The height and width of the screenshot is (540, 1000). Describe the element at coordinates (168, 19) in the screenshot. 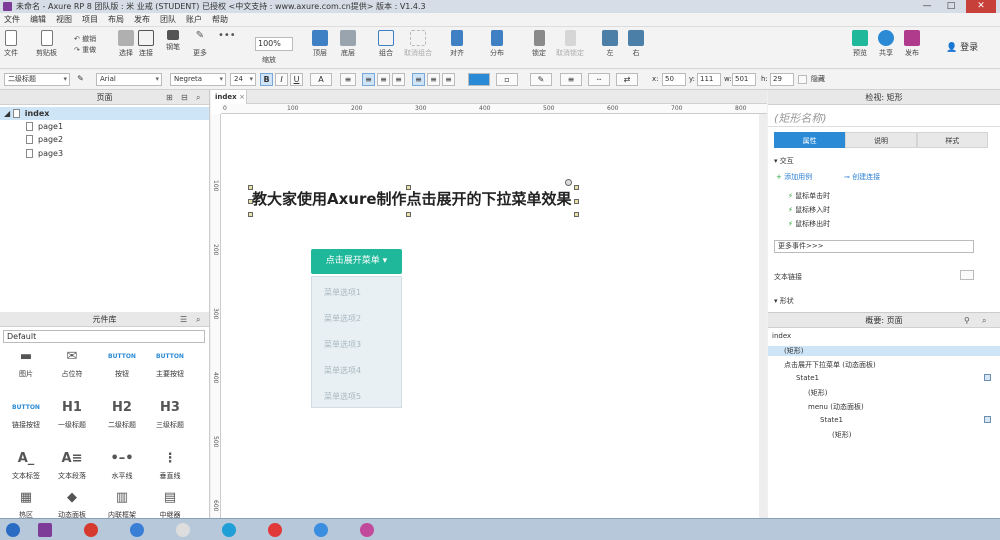

I see `menu-team: 团队` at that location.